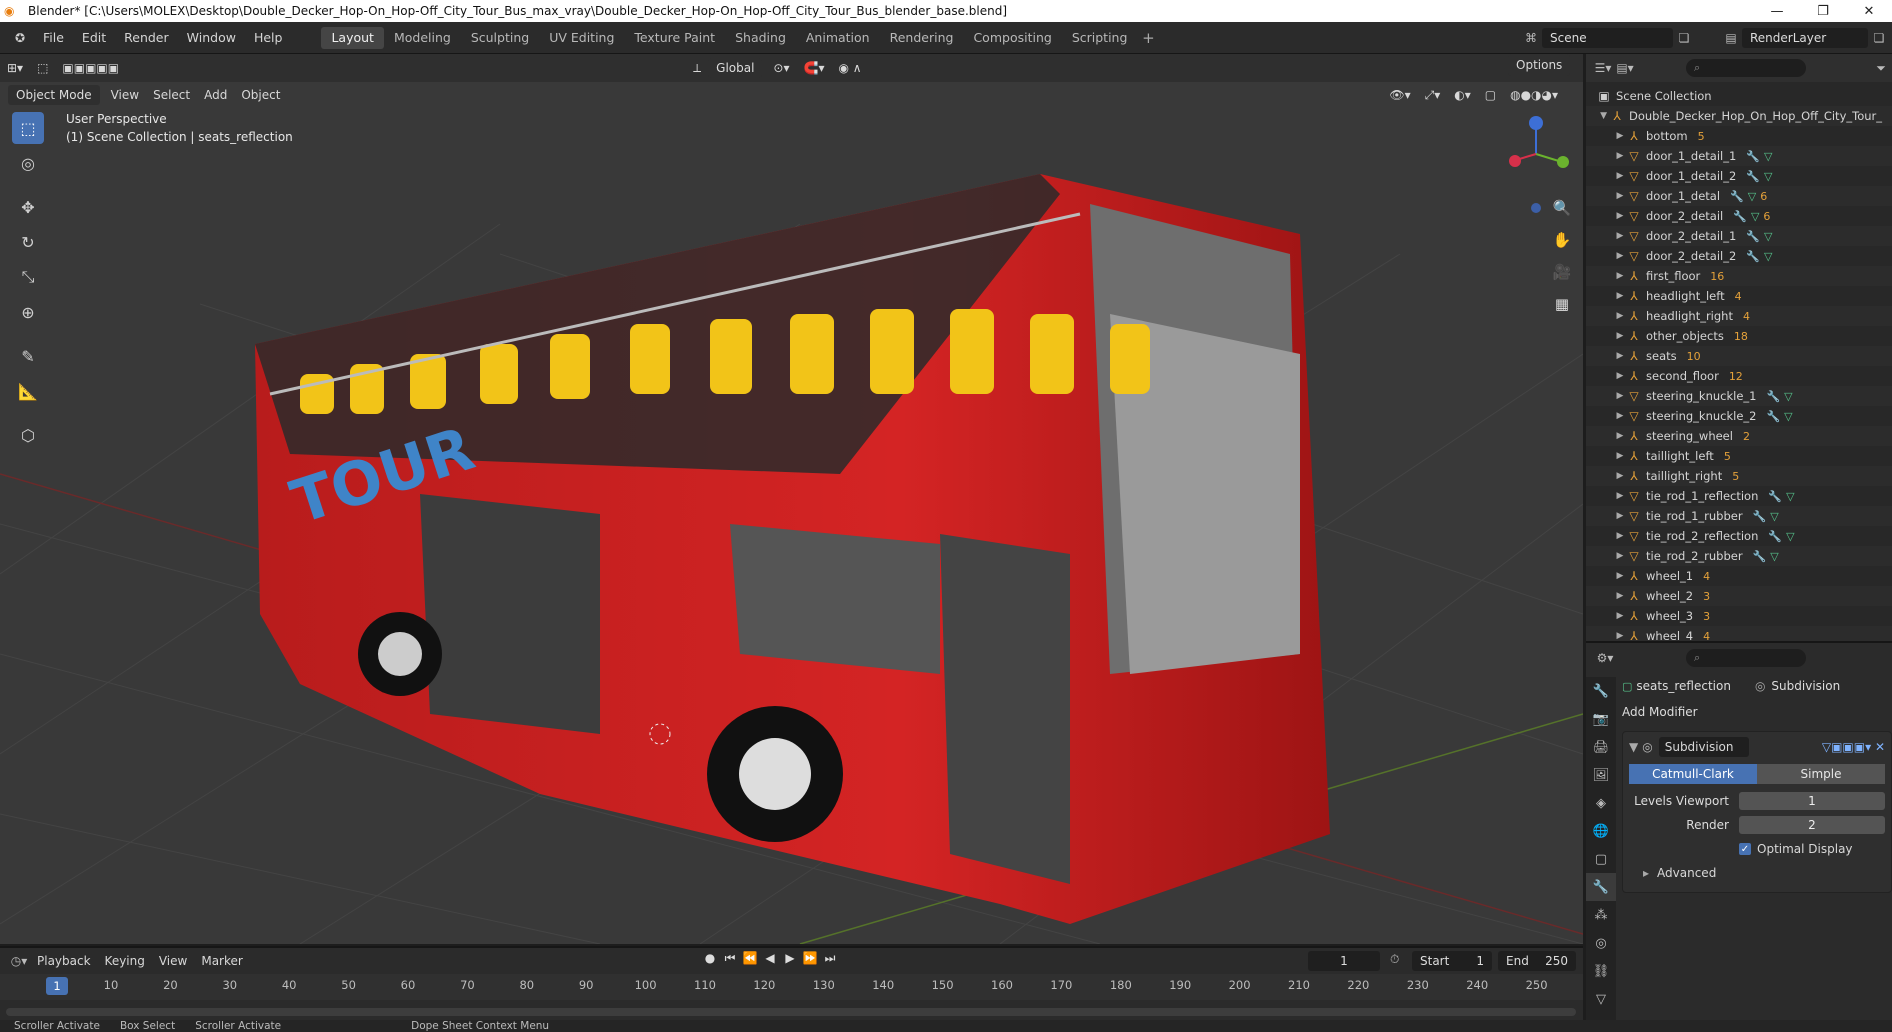 The width and height of the screenshot is (1892, 1032). What do you see at coordinates (1812, 801) in the screenshot?
I see `levels-viewport-field: 1` at bounding box center [1812, 801].